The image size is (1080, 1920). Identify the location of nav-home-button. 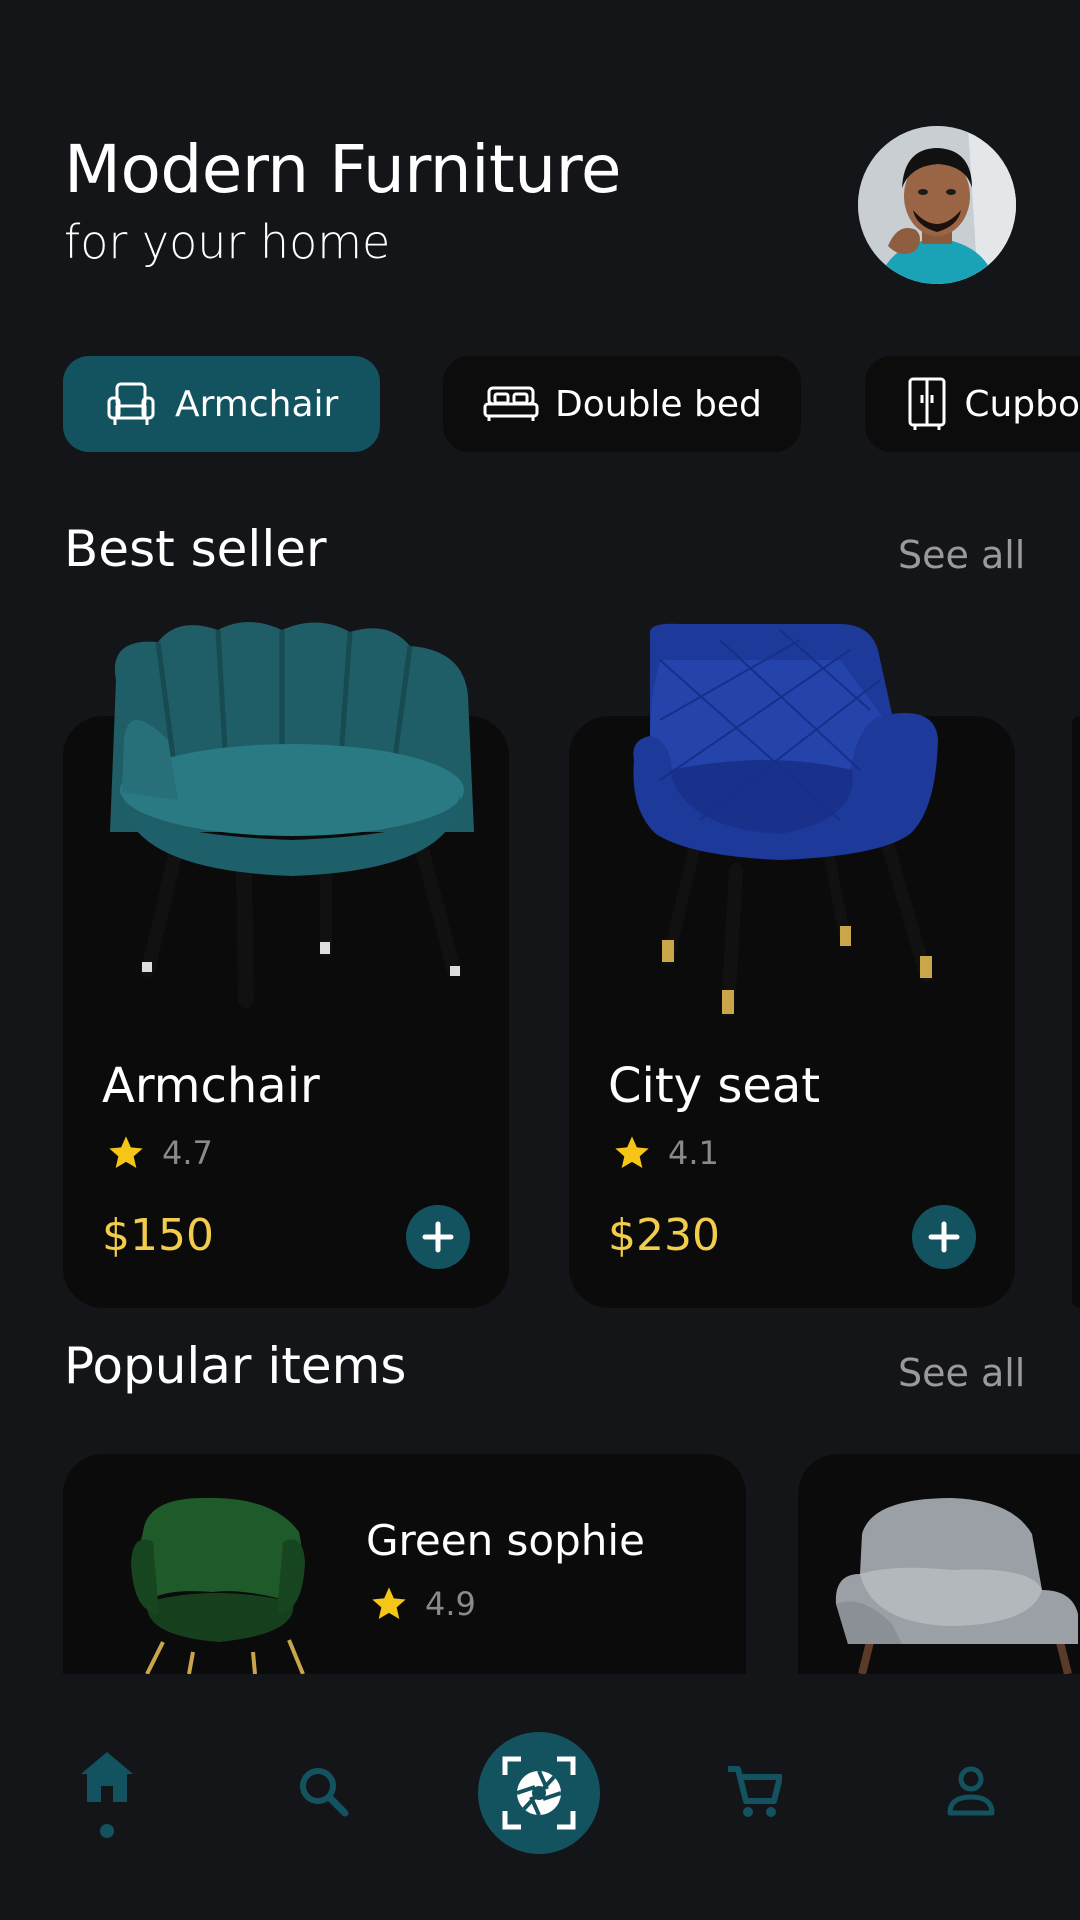
(107, 1777).